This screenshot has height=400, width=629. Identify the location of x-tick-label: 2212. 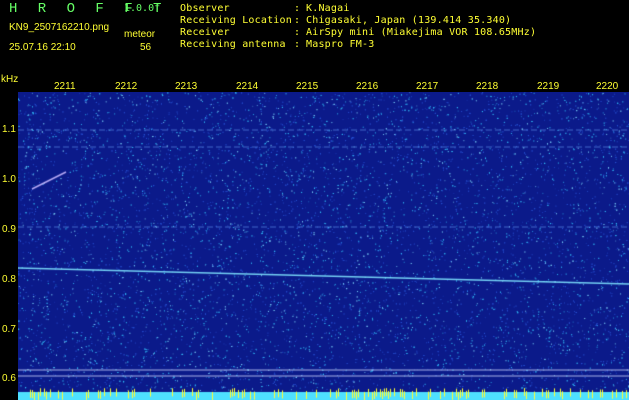
(126, 86).